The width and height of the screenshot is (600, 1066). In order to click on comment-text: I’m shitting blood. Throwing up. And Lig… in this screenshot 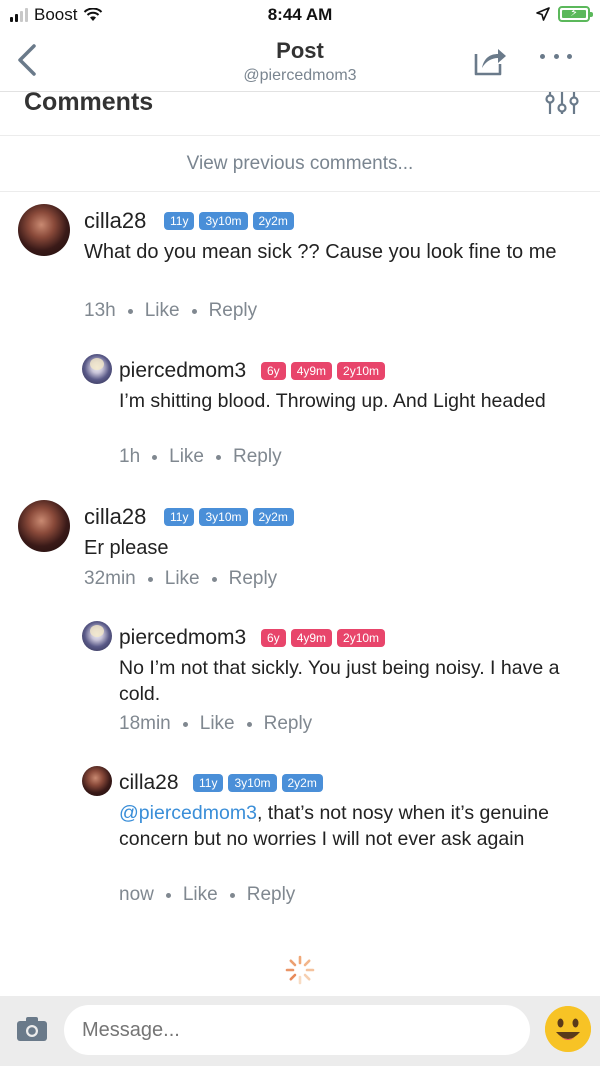, I will do `click(332, 401)`.